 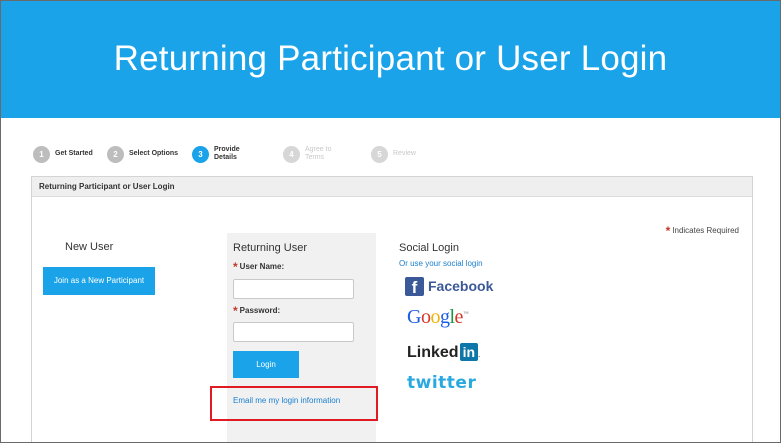 I want to click on step-label: Agree to Terms, so click(x=318, y=153).